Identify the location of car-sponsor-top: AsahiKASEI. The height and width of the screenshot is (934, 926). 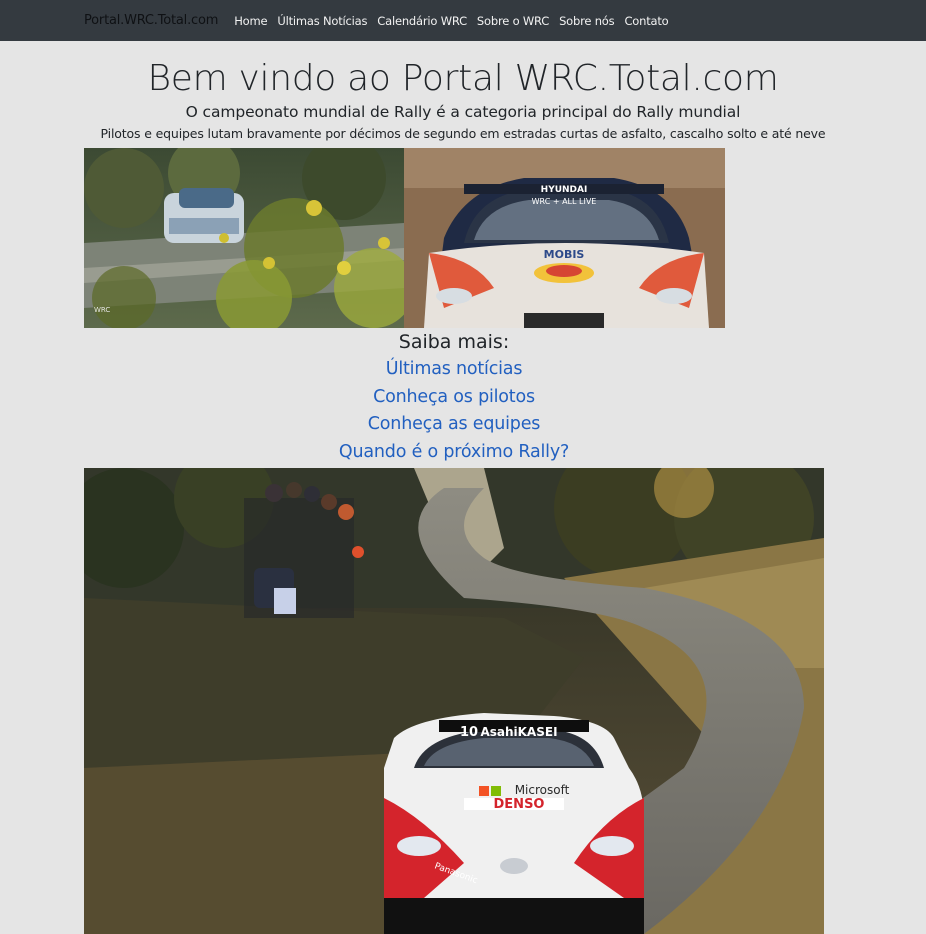
(518, 732).